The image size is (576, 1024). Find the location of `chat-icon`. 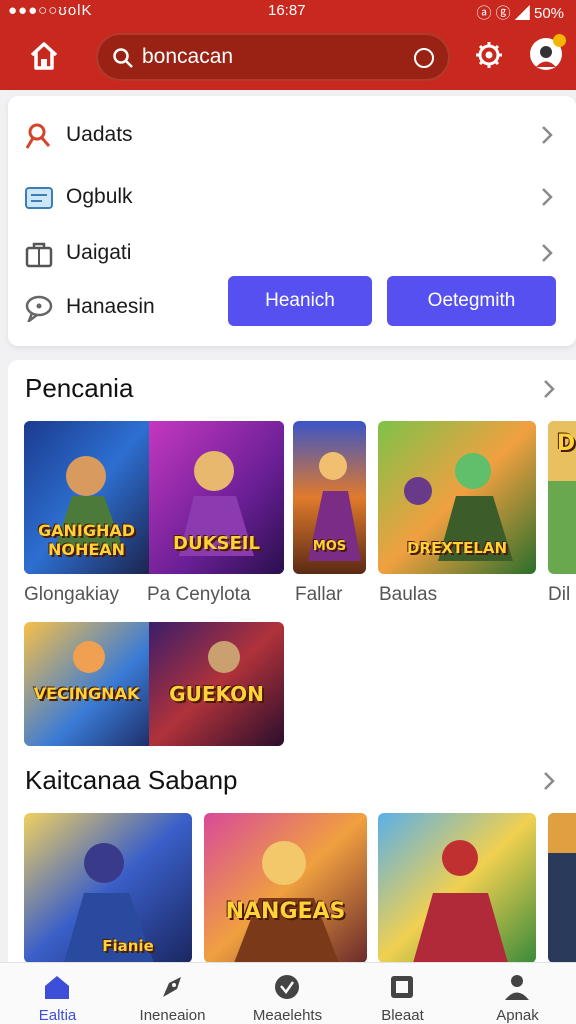

chat-icon is located at coordinates (39, 308).